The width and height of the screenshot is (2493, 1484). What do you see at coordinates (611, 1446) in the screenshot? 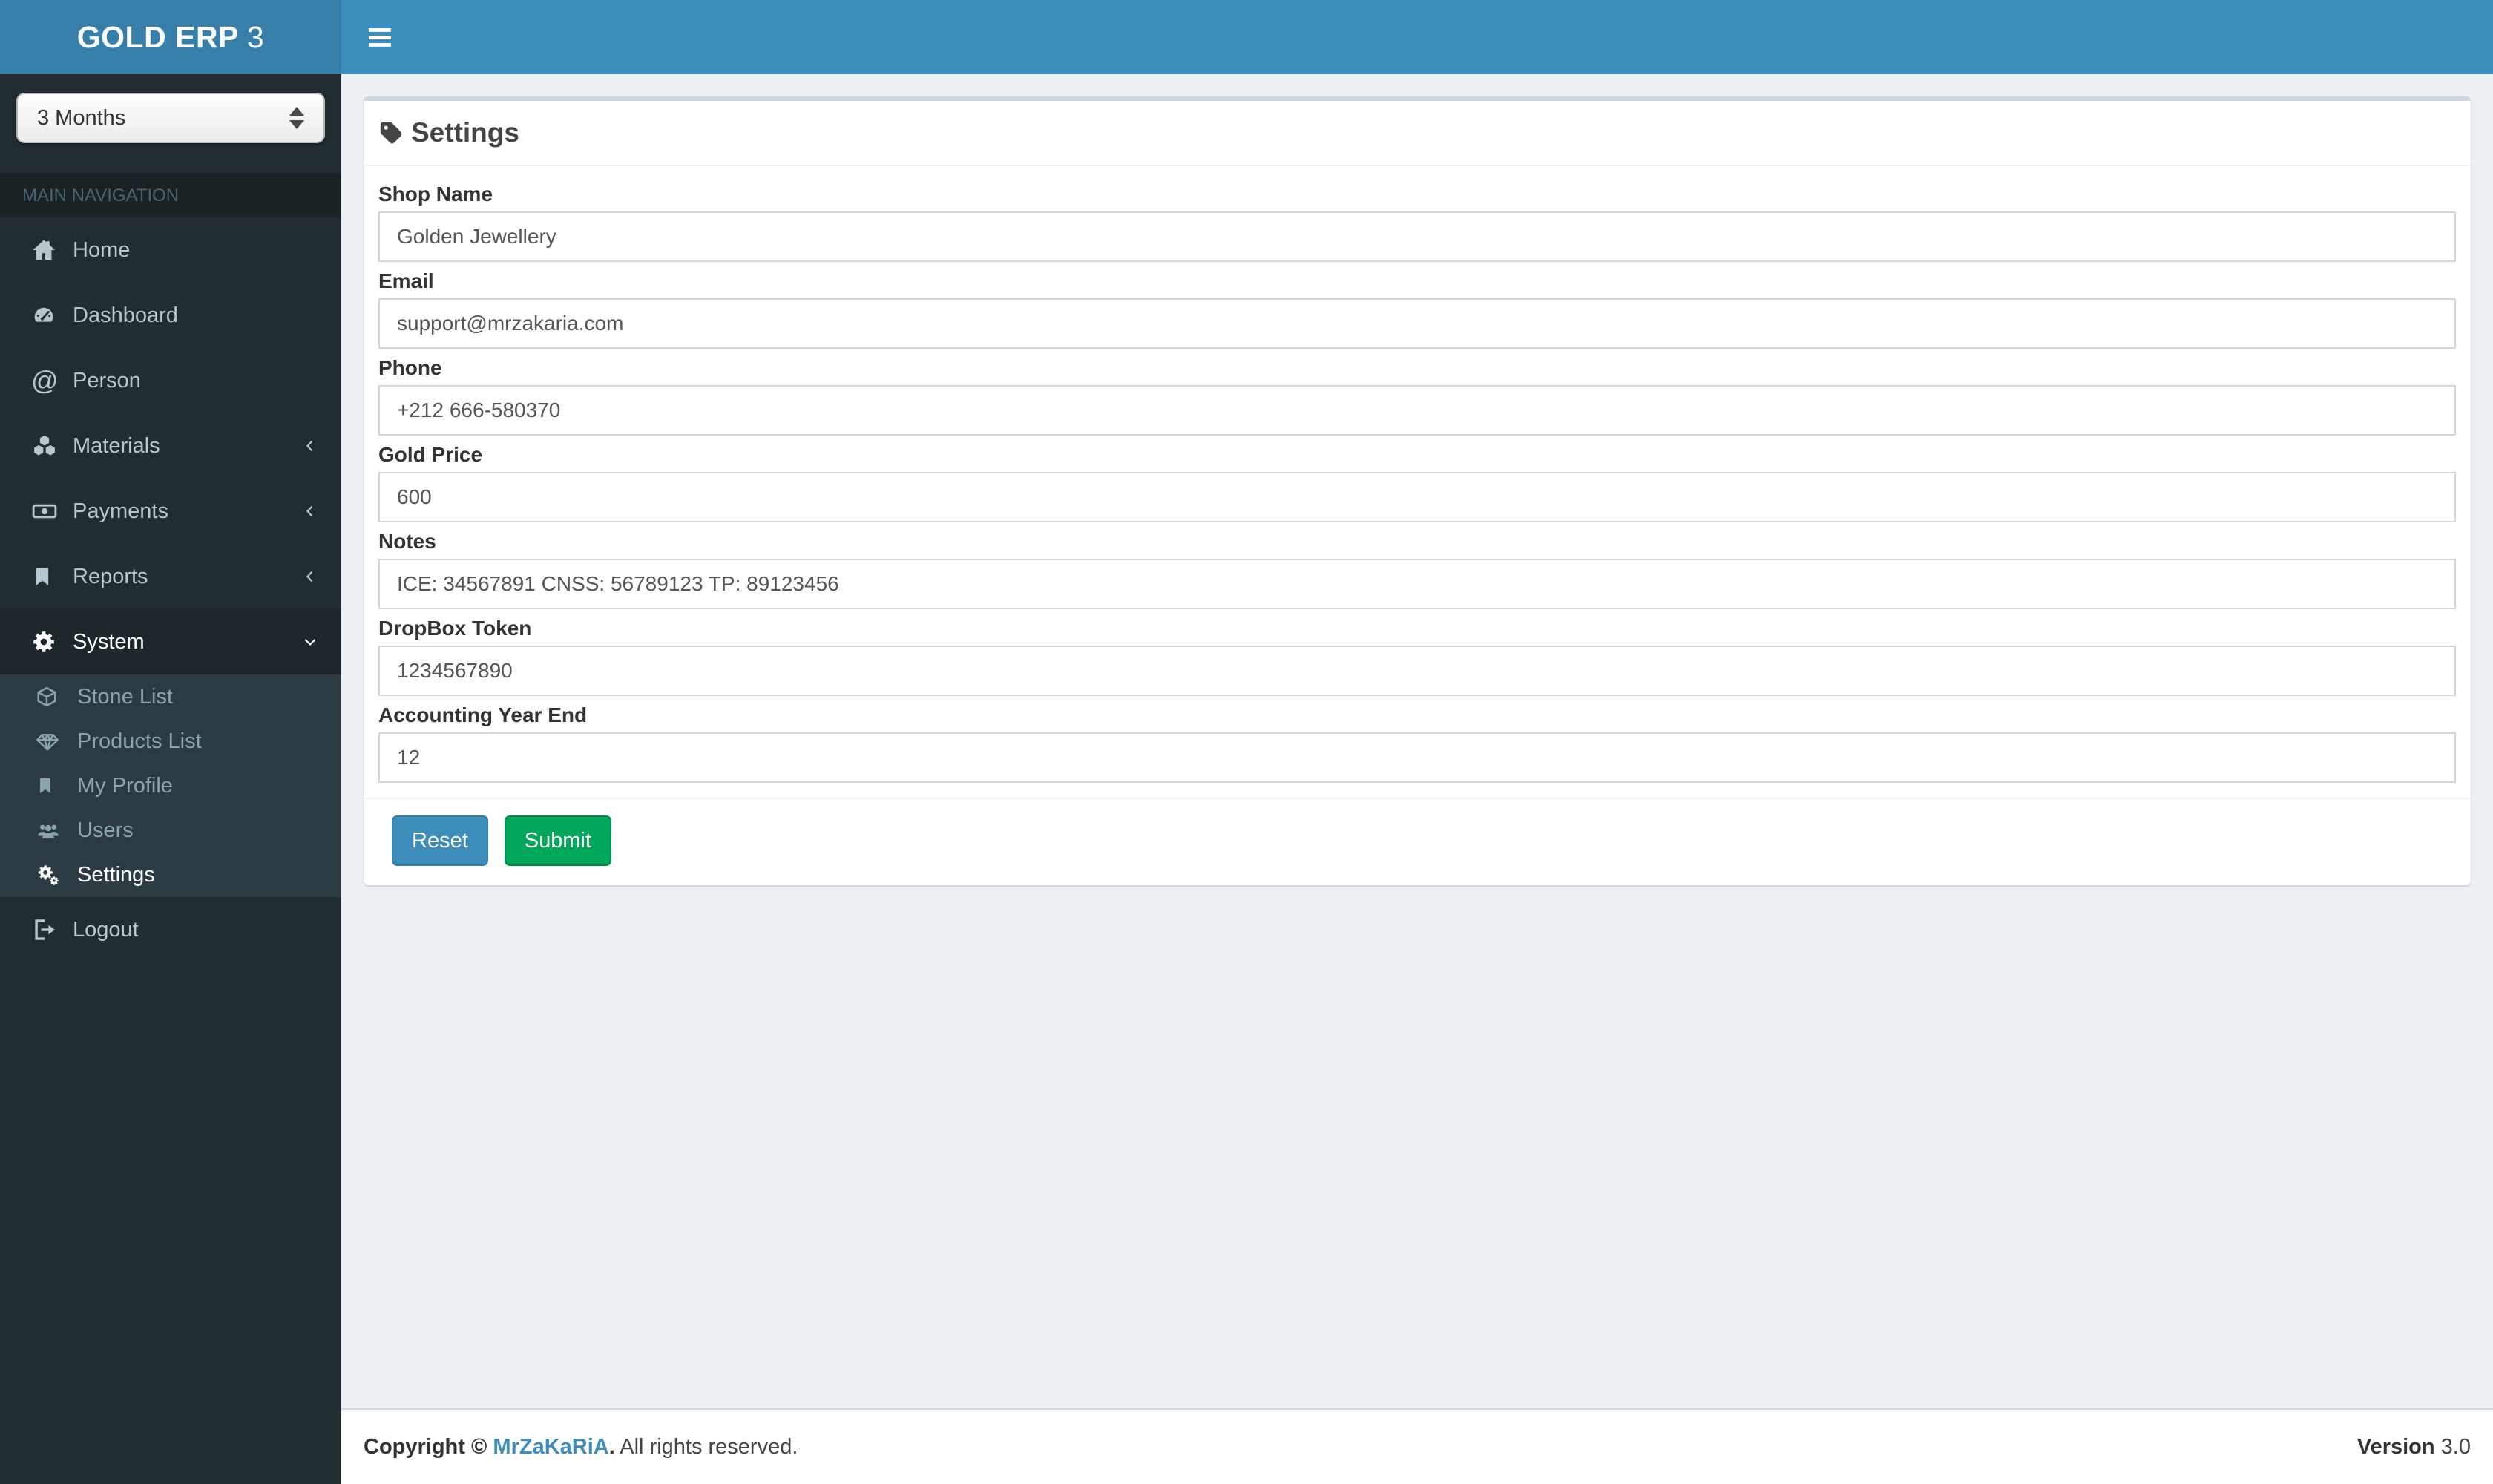
I see `author-suffix: .` at bounding box center [611, 1446].